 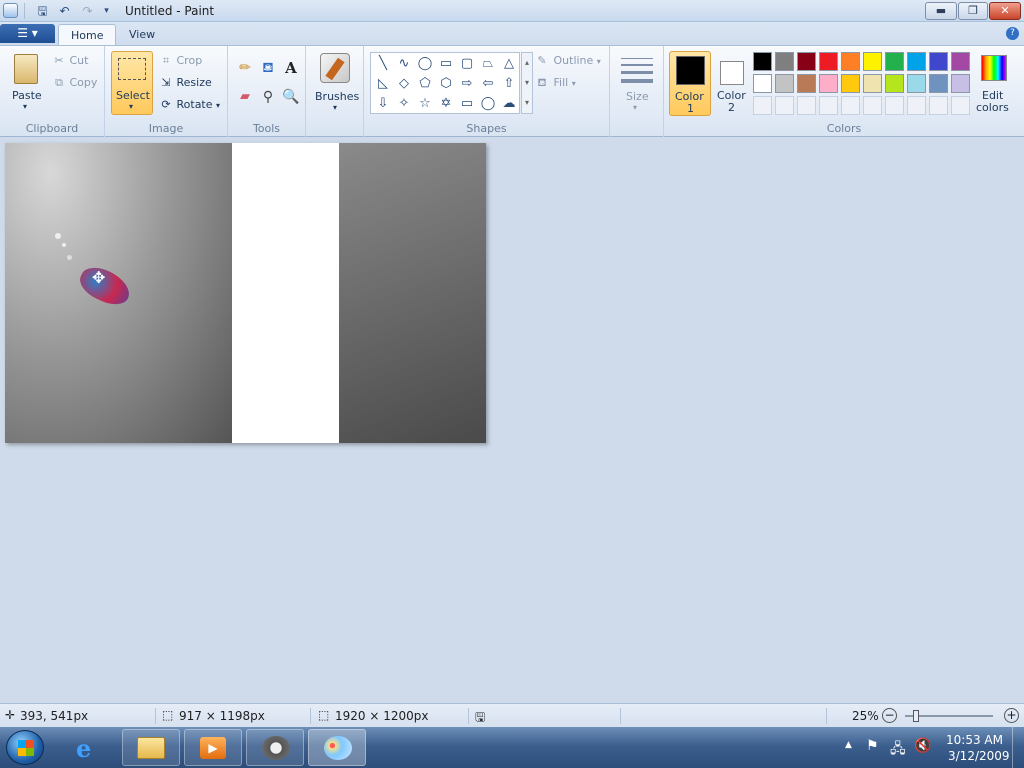 I want to click on shape-item: ⇦, so click(x=488, y=83).